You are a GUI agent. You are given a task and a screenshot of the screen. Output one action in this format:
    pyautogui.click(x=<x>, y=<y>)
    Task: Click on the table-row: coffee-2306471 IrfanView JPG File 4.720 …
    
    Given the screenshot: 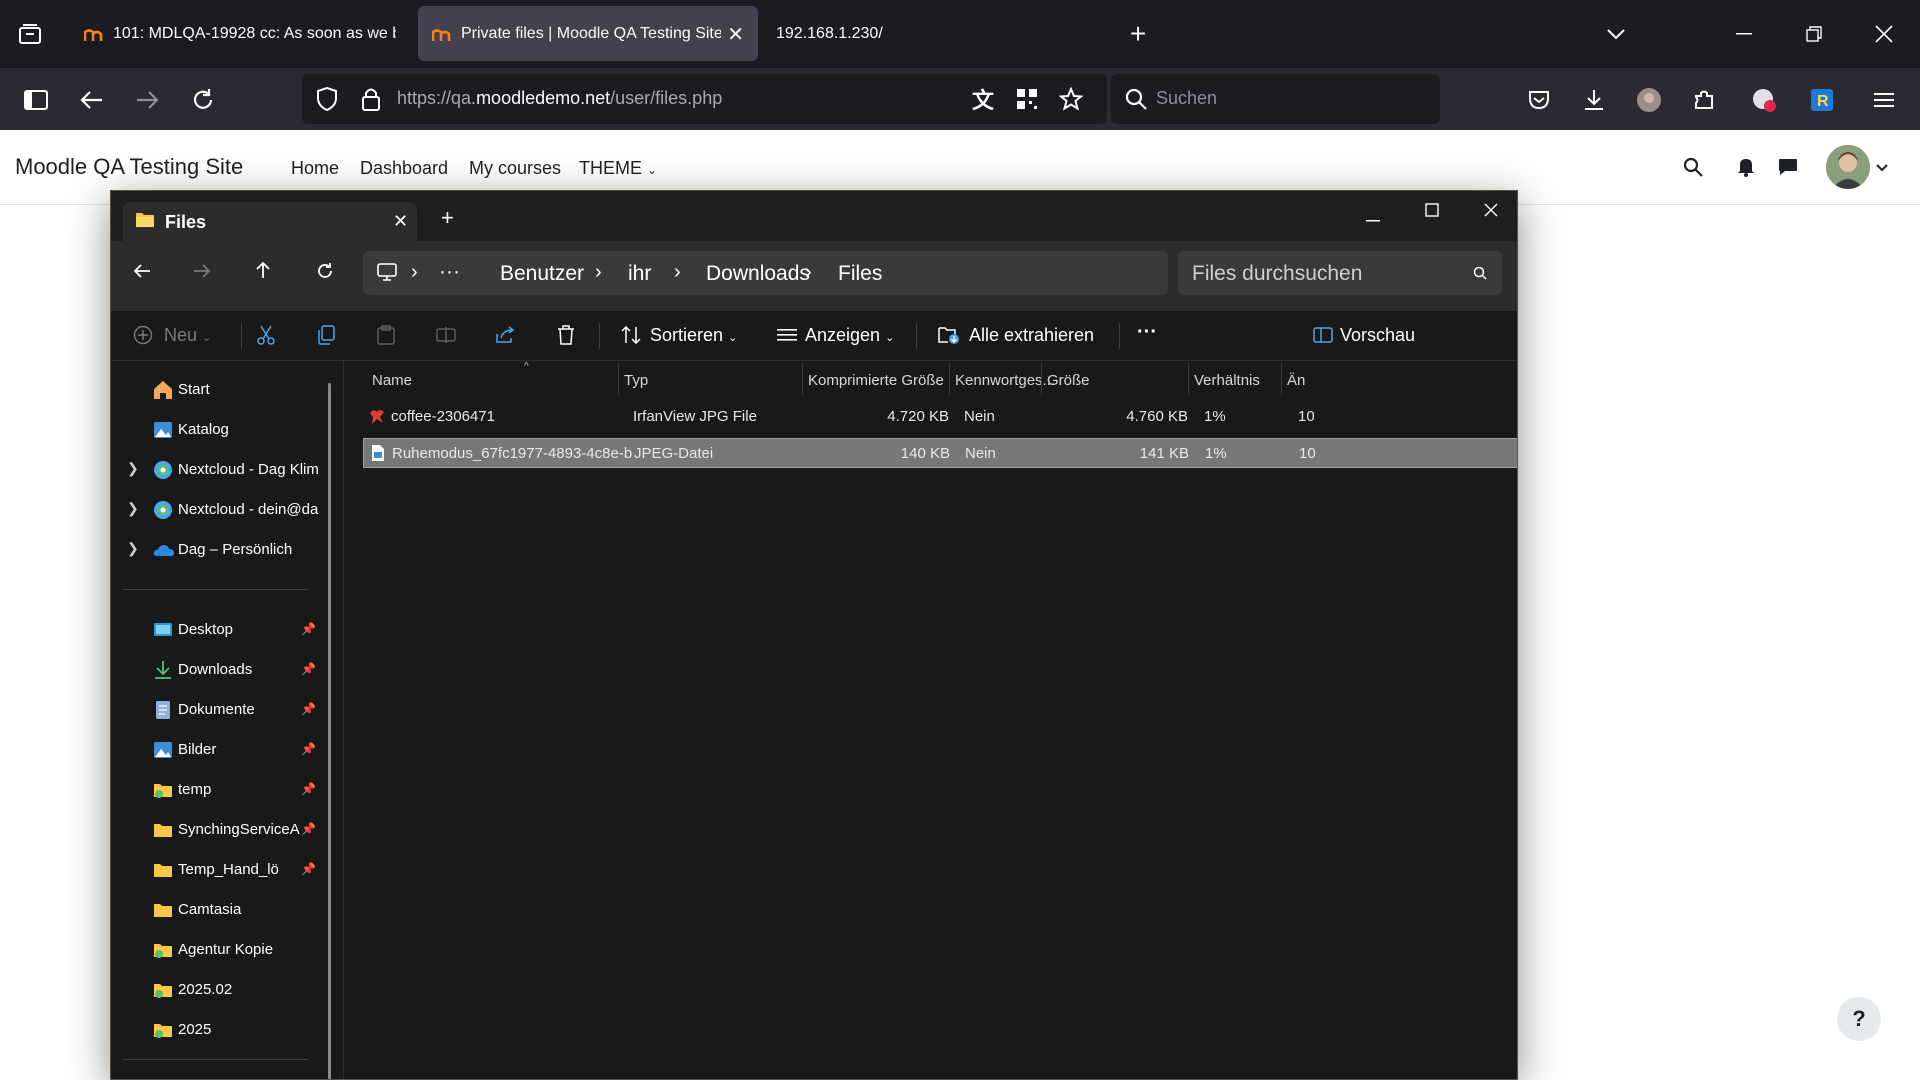 What is the action you would take?
    pyautogui.click(x=940, y=417)
    